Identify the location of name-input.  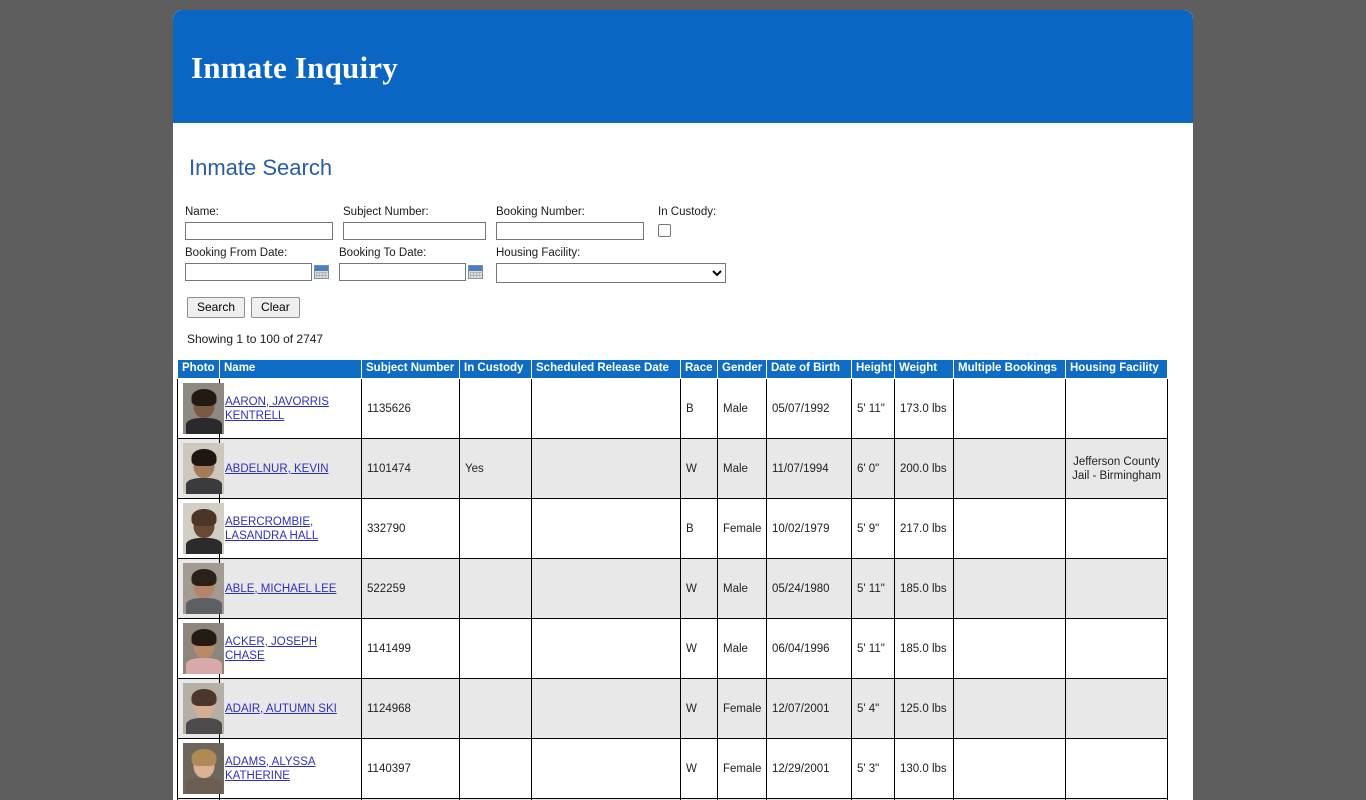
(259, 231).